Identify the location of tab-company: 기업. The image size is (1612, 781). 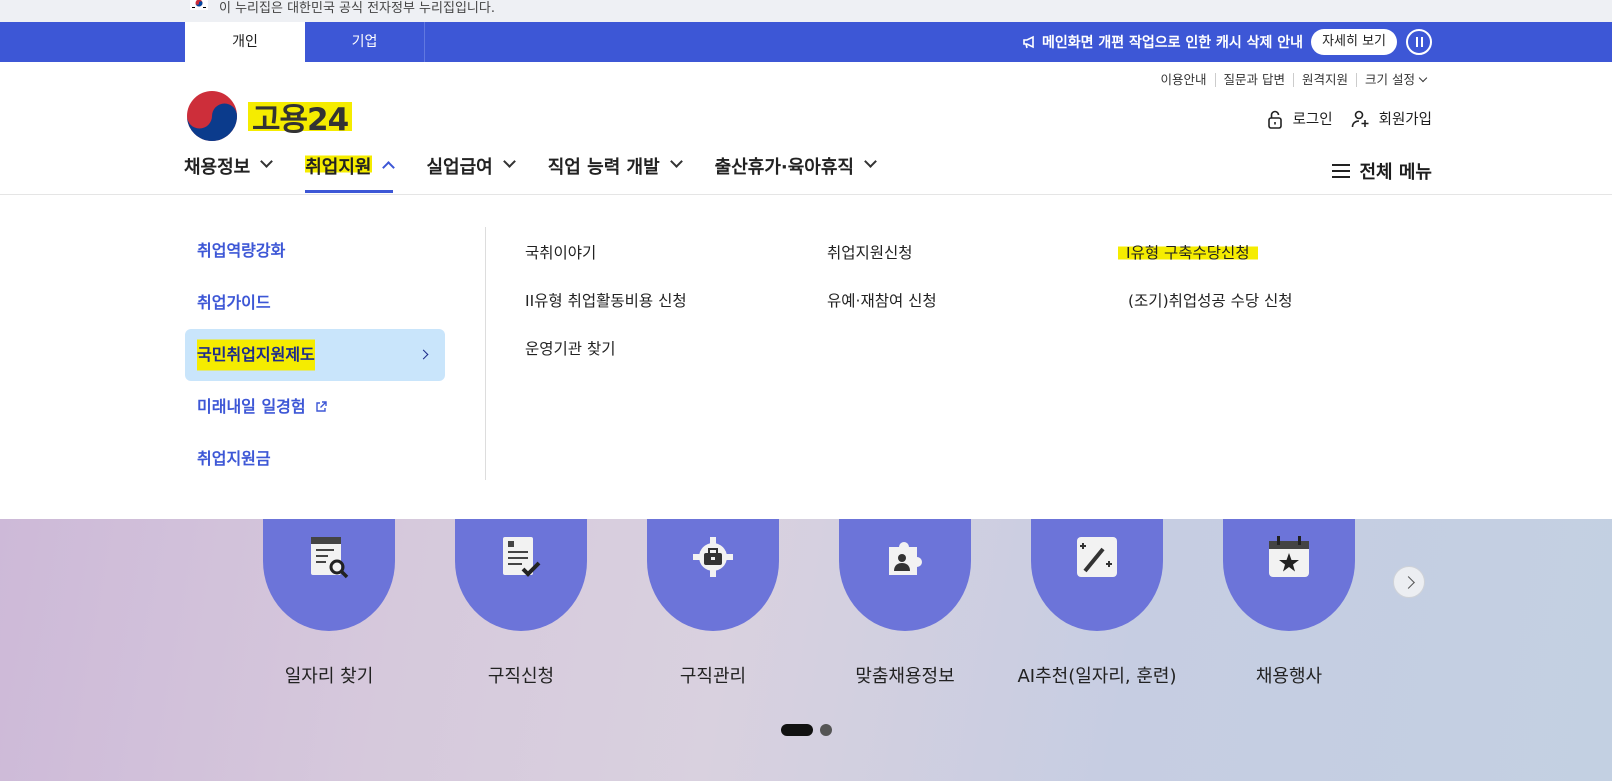
(365, 42).